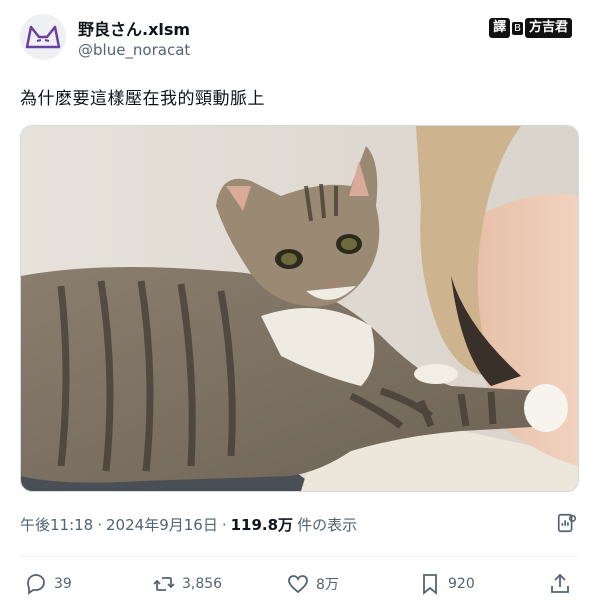 The width and height of the screenshot is (598, 616). Describe the element at coordinates (56, 524) in the screenshot. I see `tweet-time: 午後11:18` at that location.